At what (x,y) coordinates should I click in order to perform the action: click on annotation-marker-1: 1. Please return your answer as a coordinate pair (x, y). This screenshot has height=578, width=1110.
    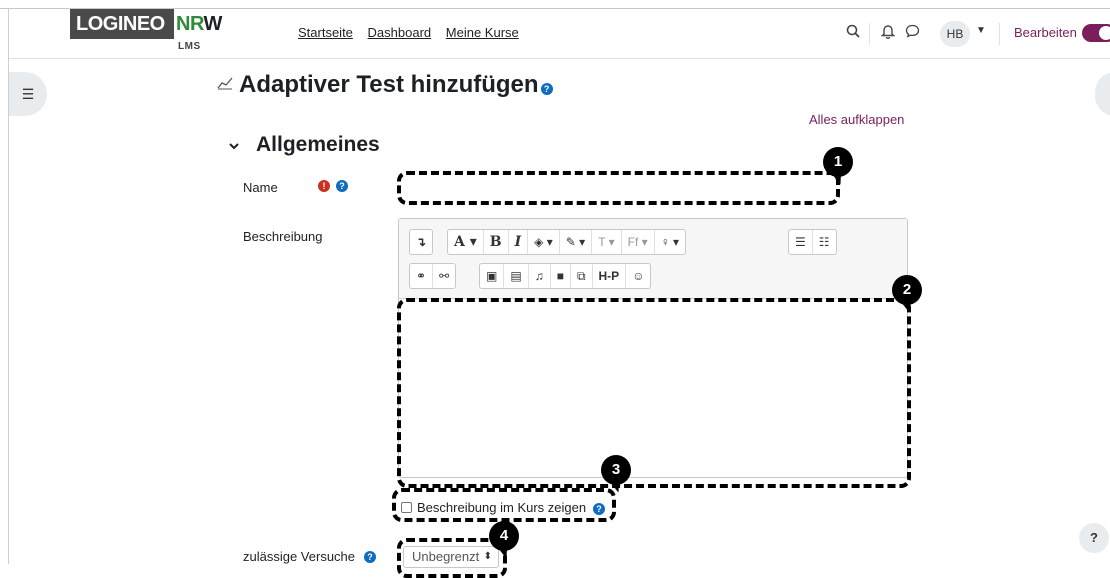
    Looking at the image, I should click on (838, 167).